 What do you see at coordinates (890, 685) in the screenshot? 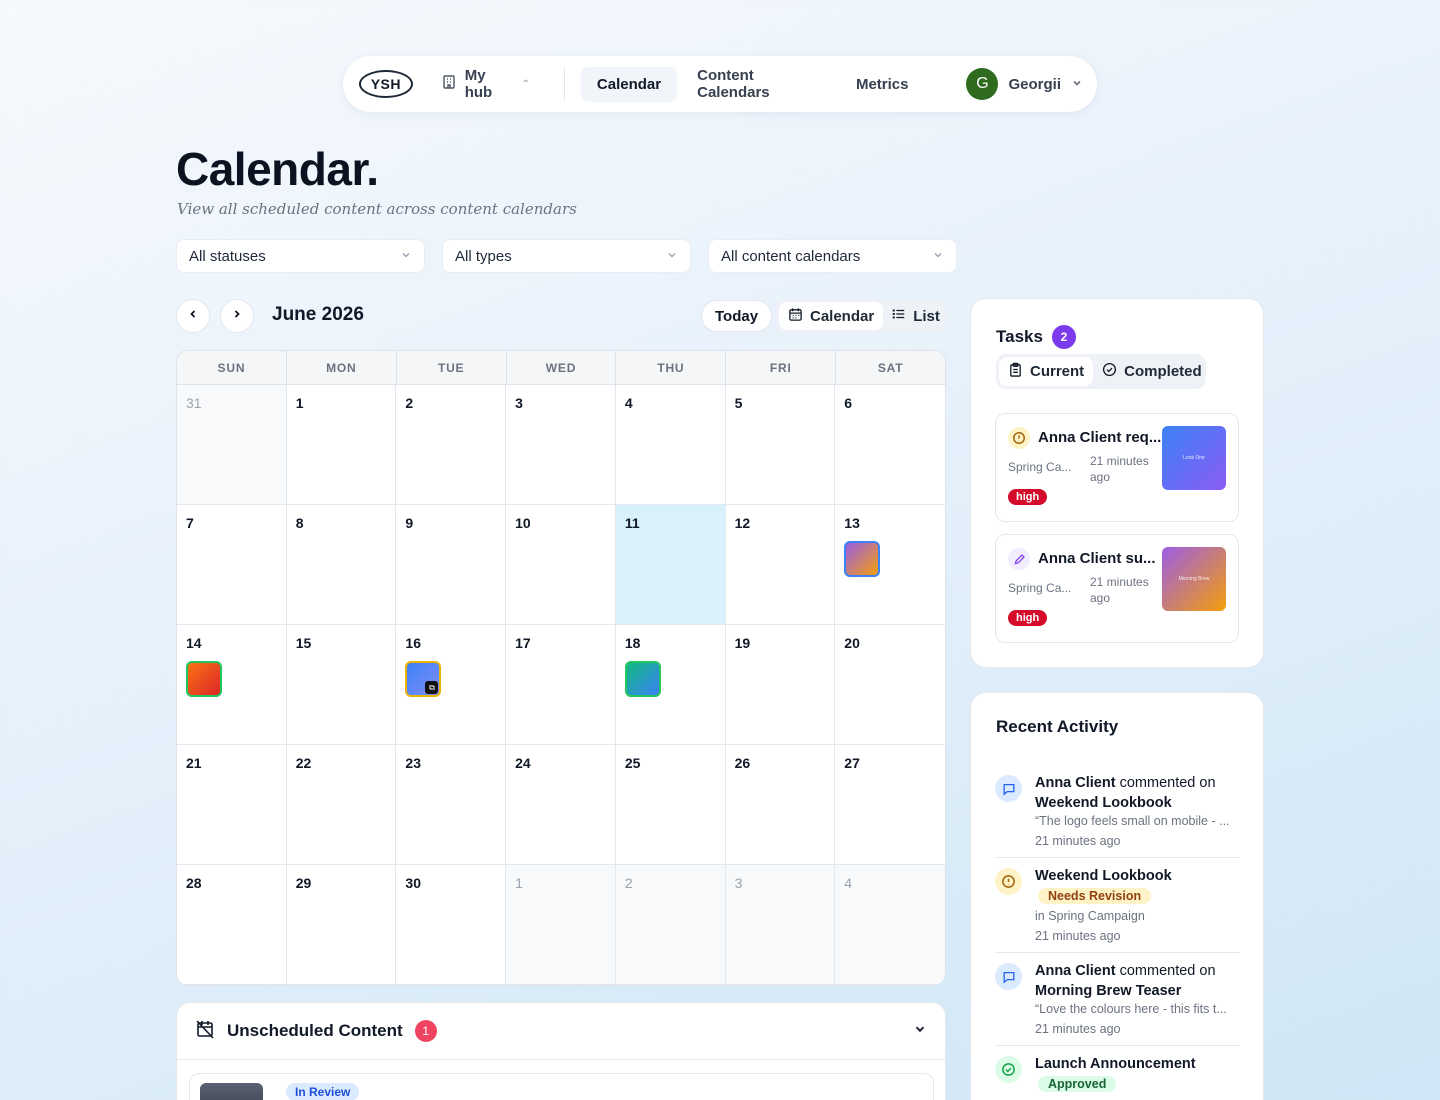
I see `day-cell: 20` at bounding box center [890, 685].